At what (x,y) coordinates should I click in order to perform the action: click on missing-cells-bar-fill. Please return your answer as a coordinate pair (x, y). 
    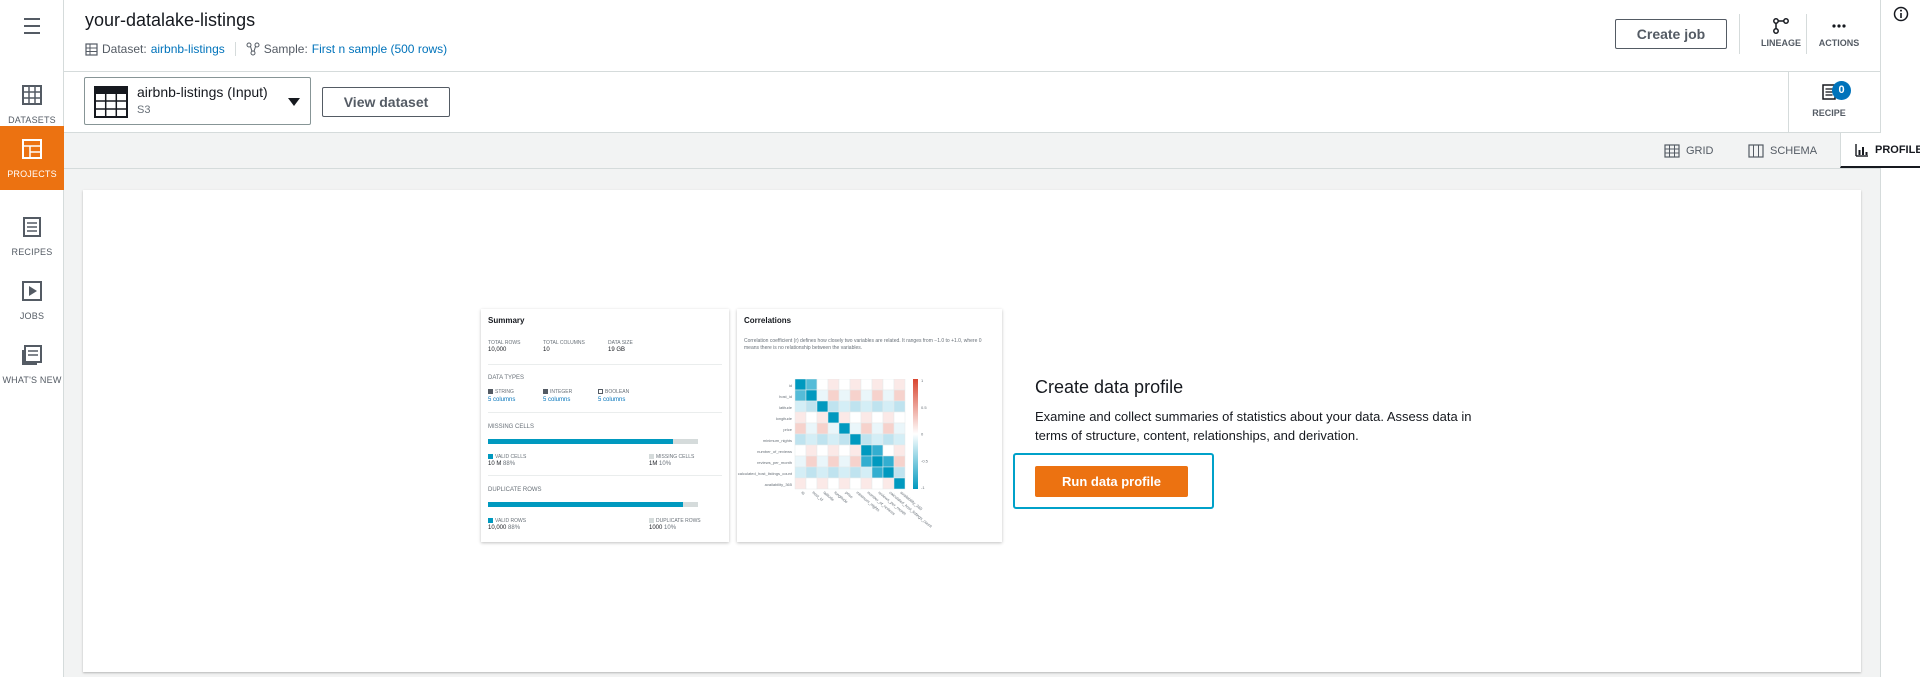
    Looking at the image, I should click on (580, 441).